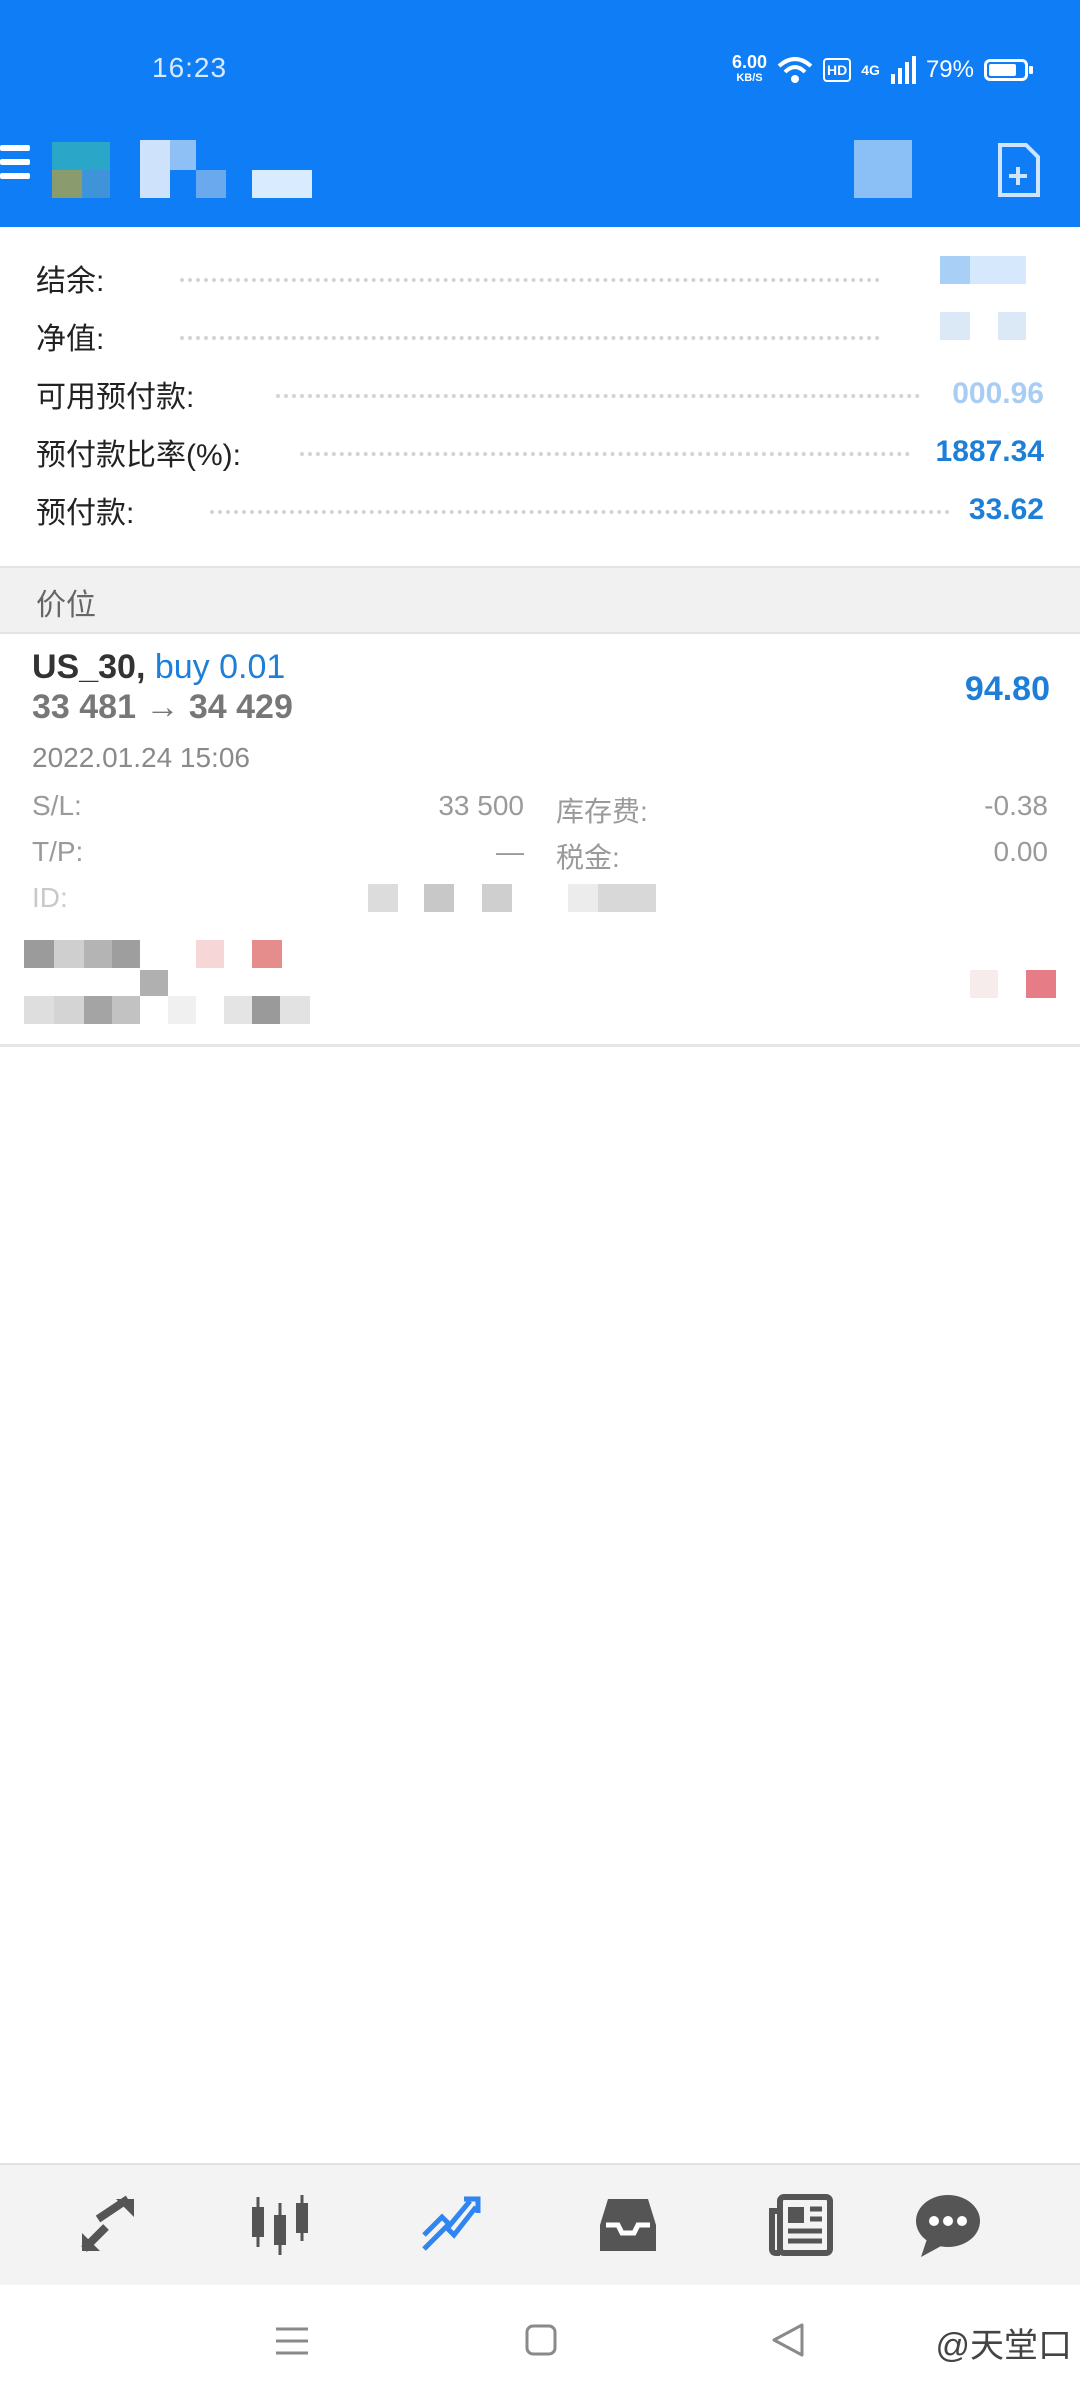  Describe the element at coordinates (540, 60) in the screenshot. I see `status-bar: 16:23 6.00 KB/S HD 4G 79%` at that location.